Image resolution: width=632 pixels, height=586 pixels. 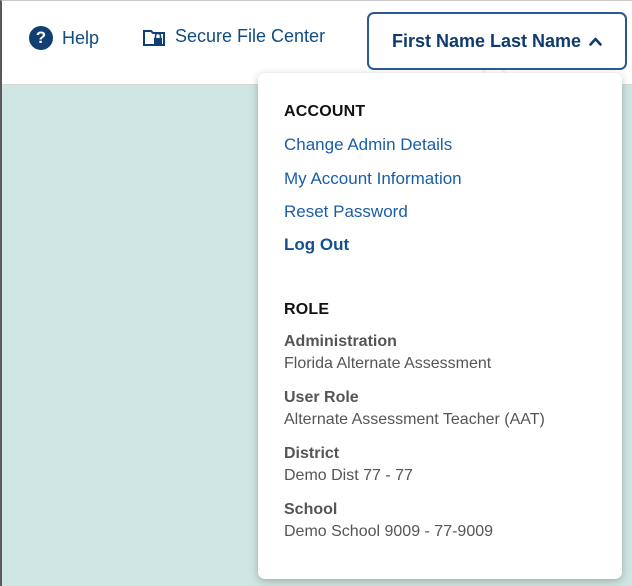 What do you see at coordinates (486, 40) in the screenshot?
I see `user-name-label: First Name Last Name` at bounding box center [486, 40].